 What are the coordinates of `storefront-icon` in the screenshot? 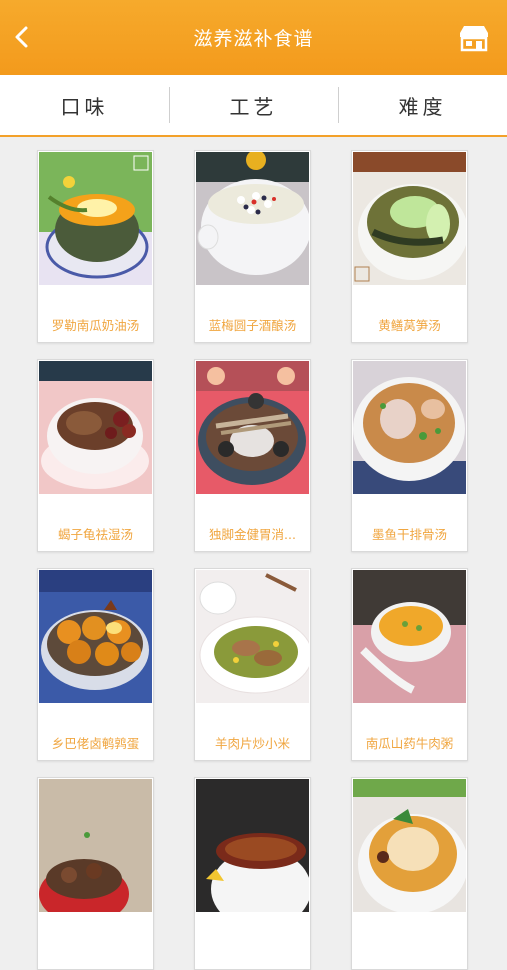 It's located at (474, 38).